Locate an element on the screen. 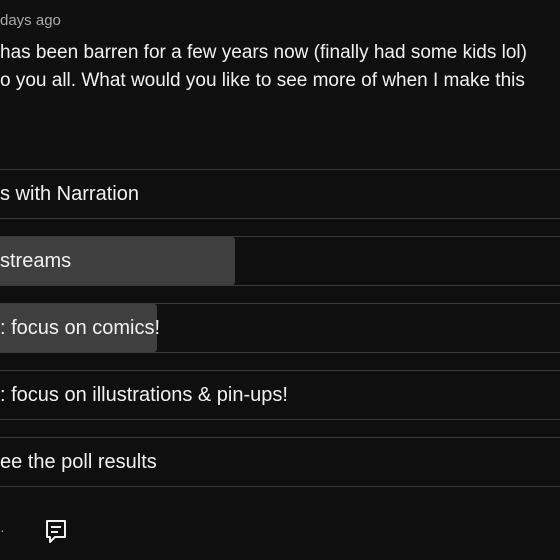 This screenshot has height=560, width=560. poll-option-label: : focus on comics! is located at coordinates (80, 328).